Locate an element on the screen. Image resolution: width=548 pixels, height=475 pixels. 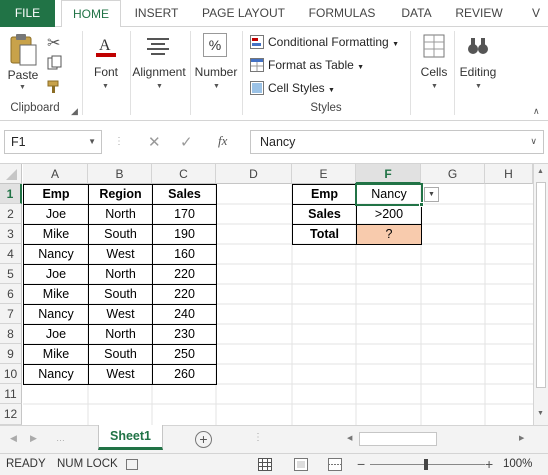
sheet-tab-sheet1: Sheet1 is located at coordinates (130, 437).